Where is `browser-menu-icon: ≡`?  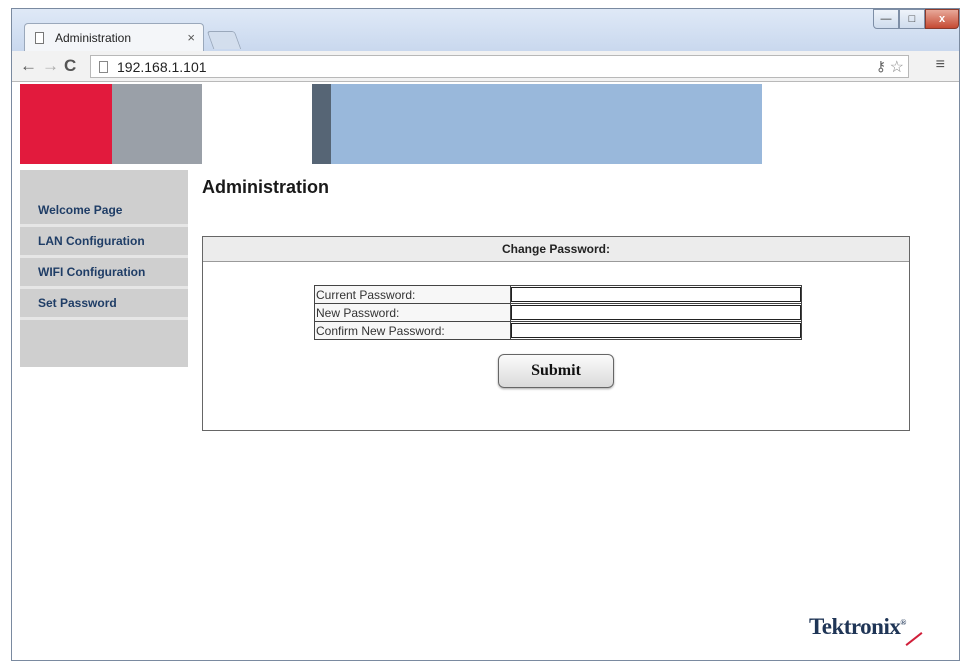
browser-menu-icon: ≡ is located at coordinates (940, 65).